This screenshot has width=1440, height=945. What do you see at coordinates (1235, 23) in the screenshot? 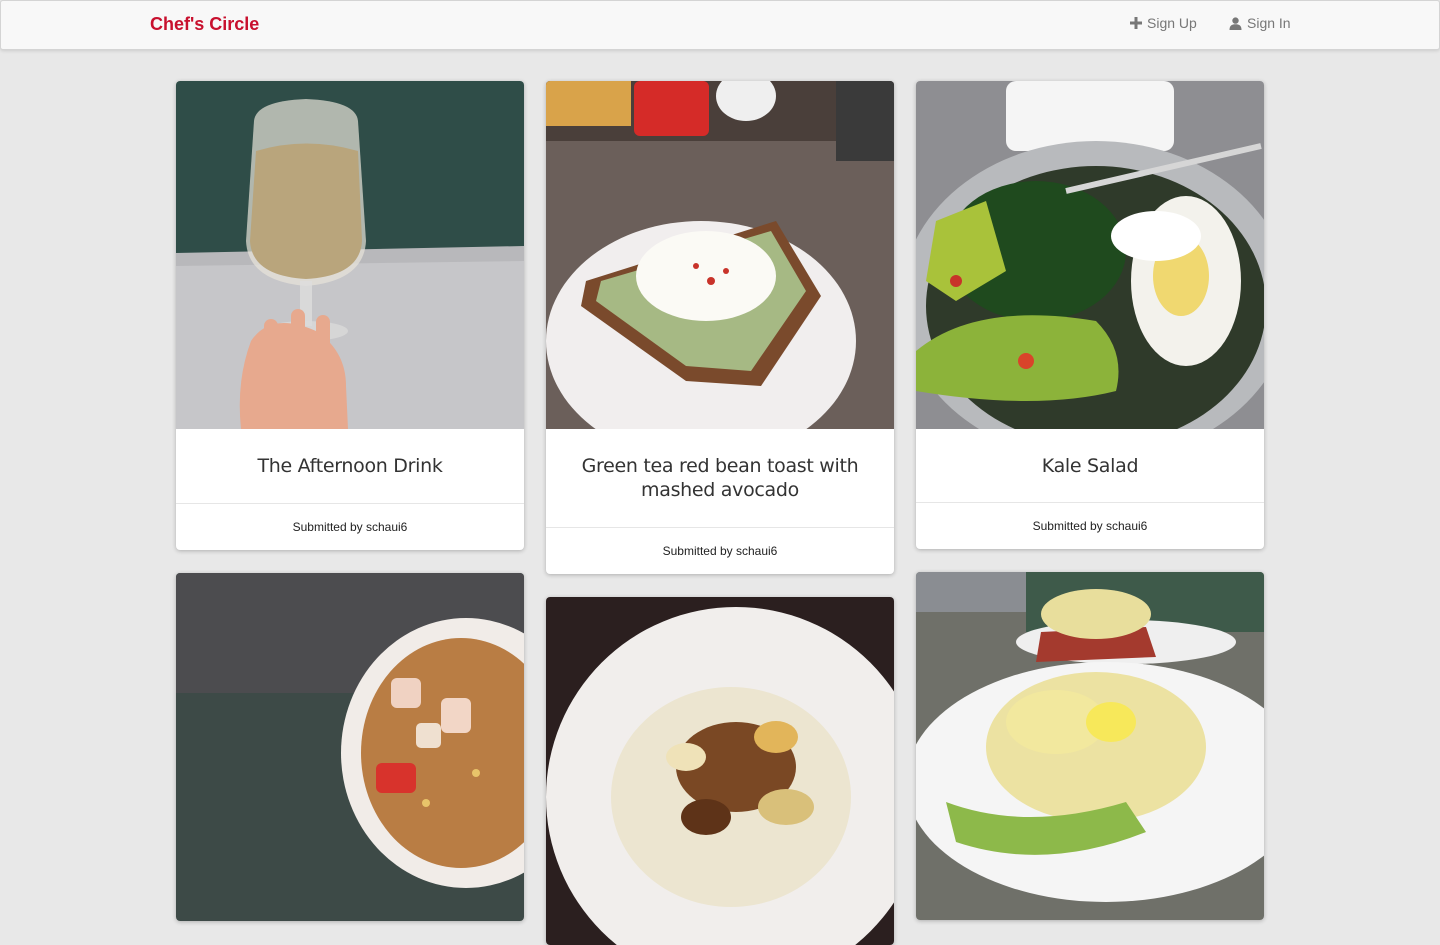
I see `user-icon` at bounding box center [1235, 23].